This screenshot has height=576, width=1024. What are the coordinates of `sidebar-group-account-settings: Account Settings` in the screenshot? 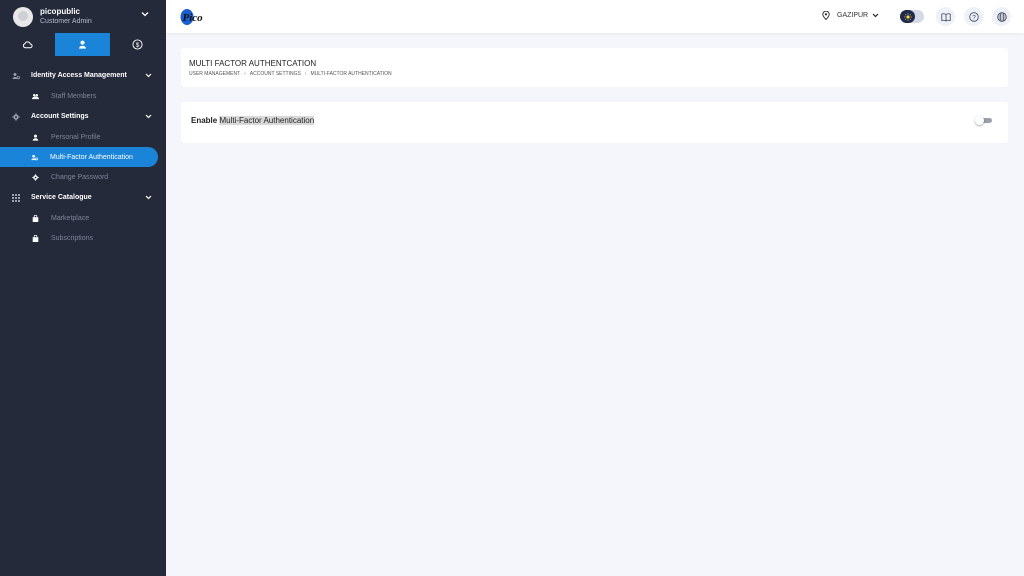 It's located at (83, 116).